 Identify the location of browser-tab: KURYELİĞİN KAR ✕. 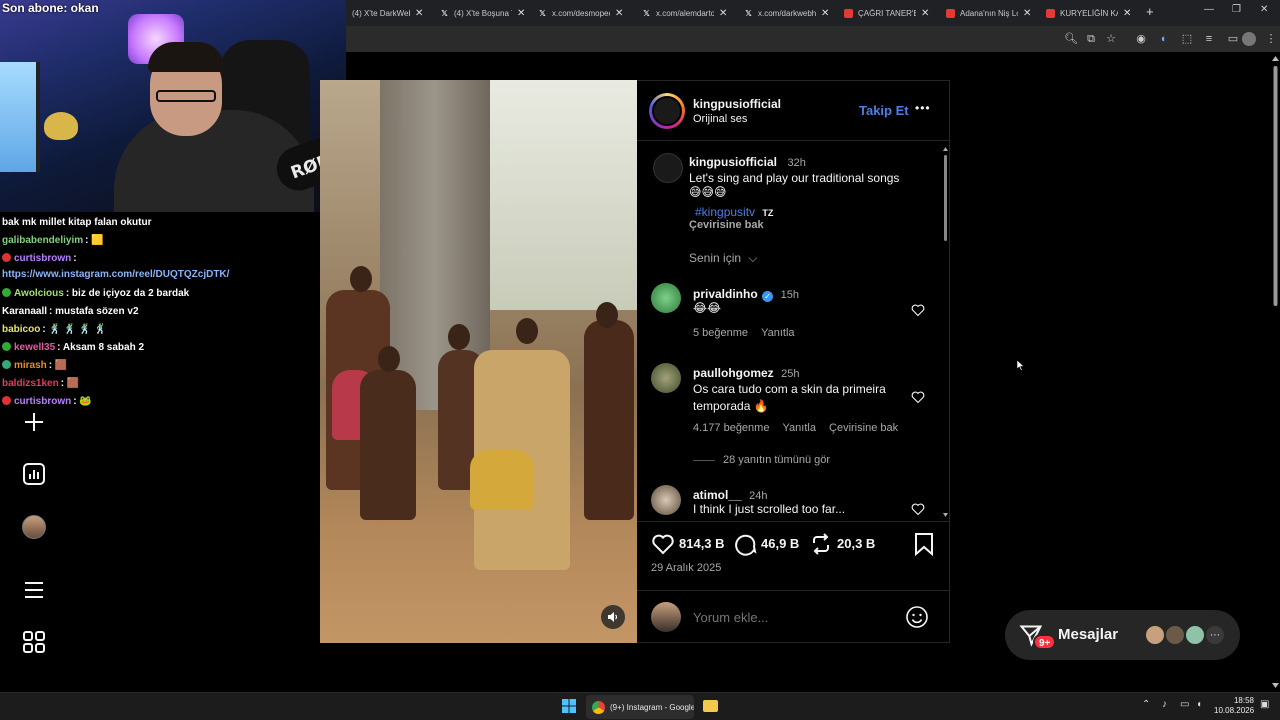
(1088, 13).